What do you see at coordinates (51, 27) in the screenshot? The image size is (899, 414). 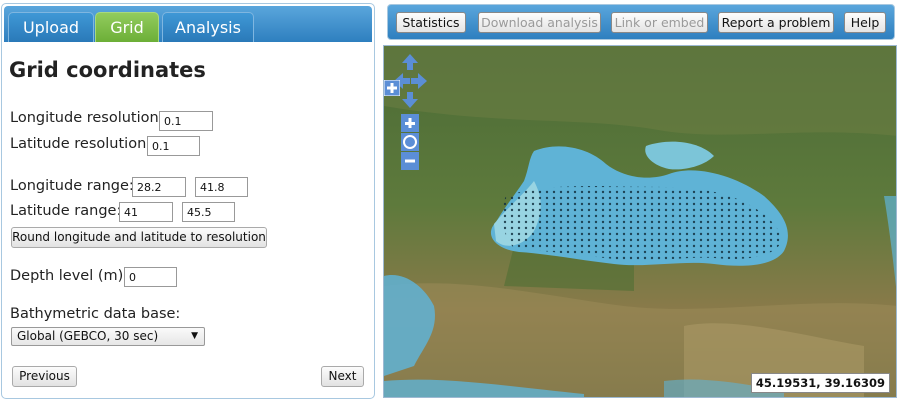 I see `tab-upload: Upload` at bounding box center [51, 27].